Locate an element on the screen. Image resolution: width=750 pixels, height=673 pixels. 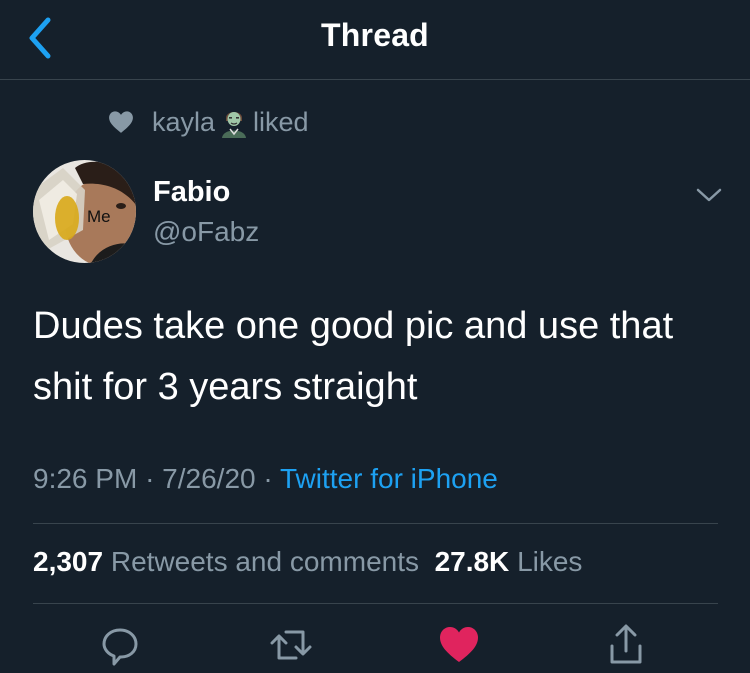
retweets-label: Retweets and comments is located at coordinates (264, 561).